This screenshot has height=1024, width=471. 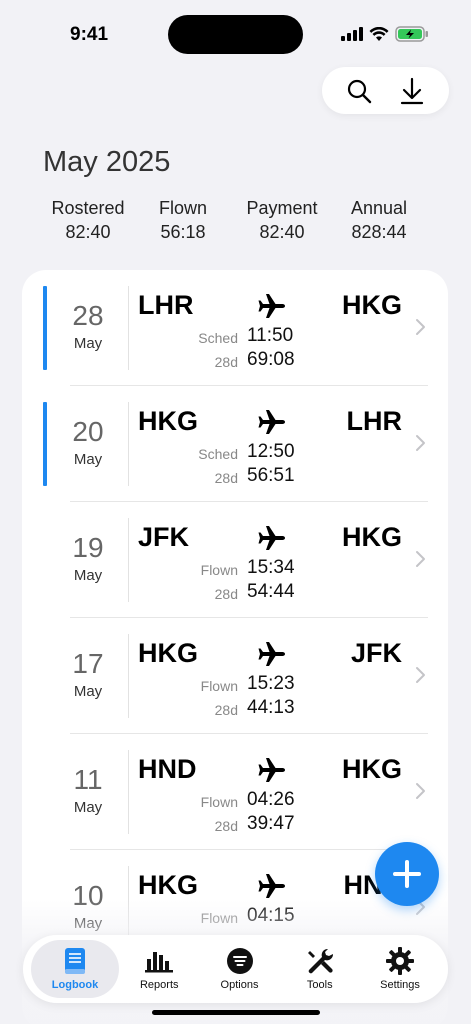 I want to click on flight-day: 28, so click(x=88, y=315).